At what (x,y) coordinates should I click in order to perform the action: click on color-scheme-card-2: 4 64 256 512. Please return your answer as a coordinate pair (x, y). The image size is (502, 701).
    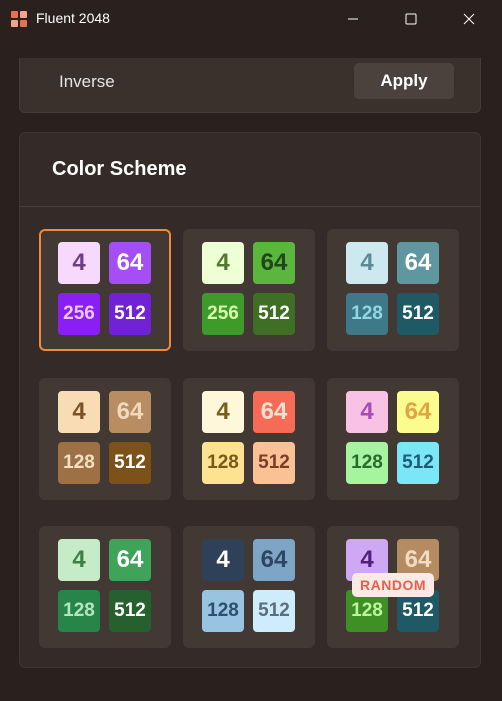
    Looking at the image, I should click on (249, 290).